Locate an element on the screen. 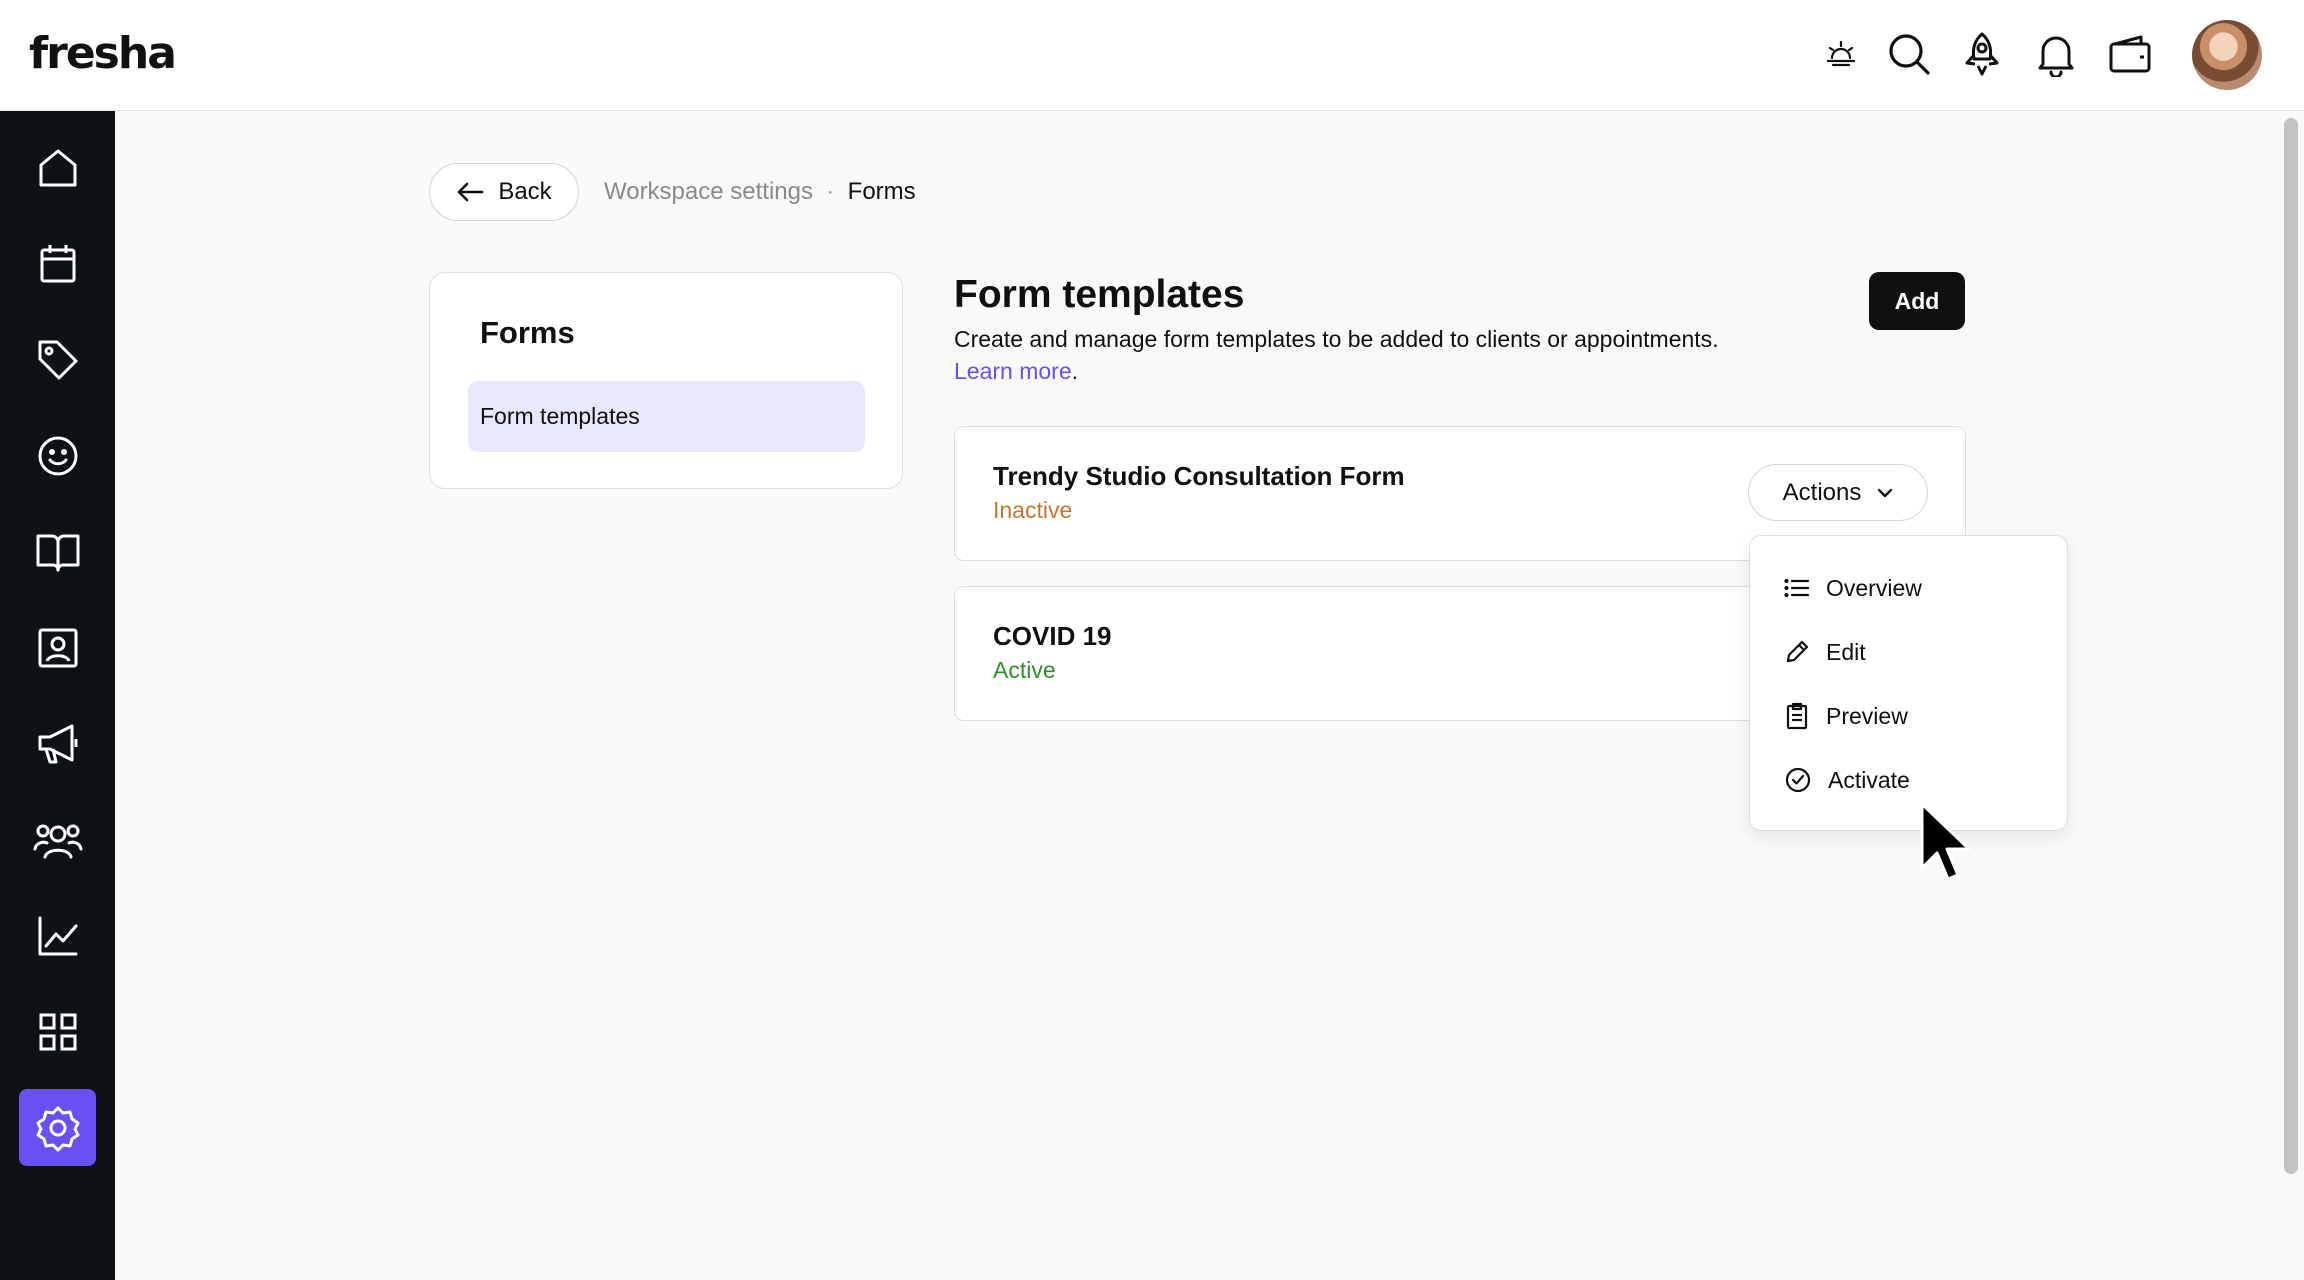 The width and height of the screenshot is (2304, 1280). sidebar-item-team-profile is located at coordinates (57, 647).